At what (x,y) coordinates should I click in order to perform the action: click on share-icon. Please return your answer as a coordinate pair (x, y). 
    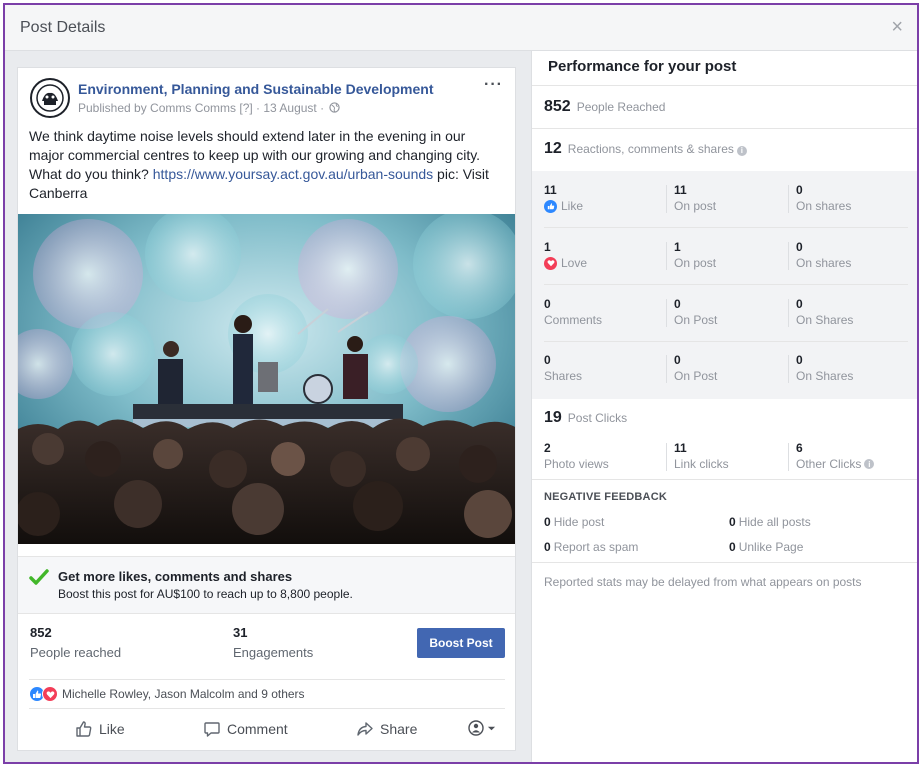
    Looking at the image, I should click on (365, 729).